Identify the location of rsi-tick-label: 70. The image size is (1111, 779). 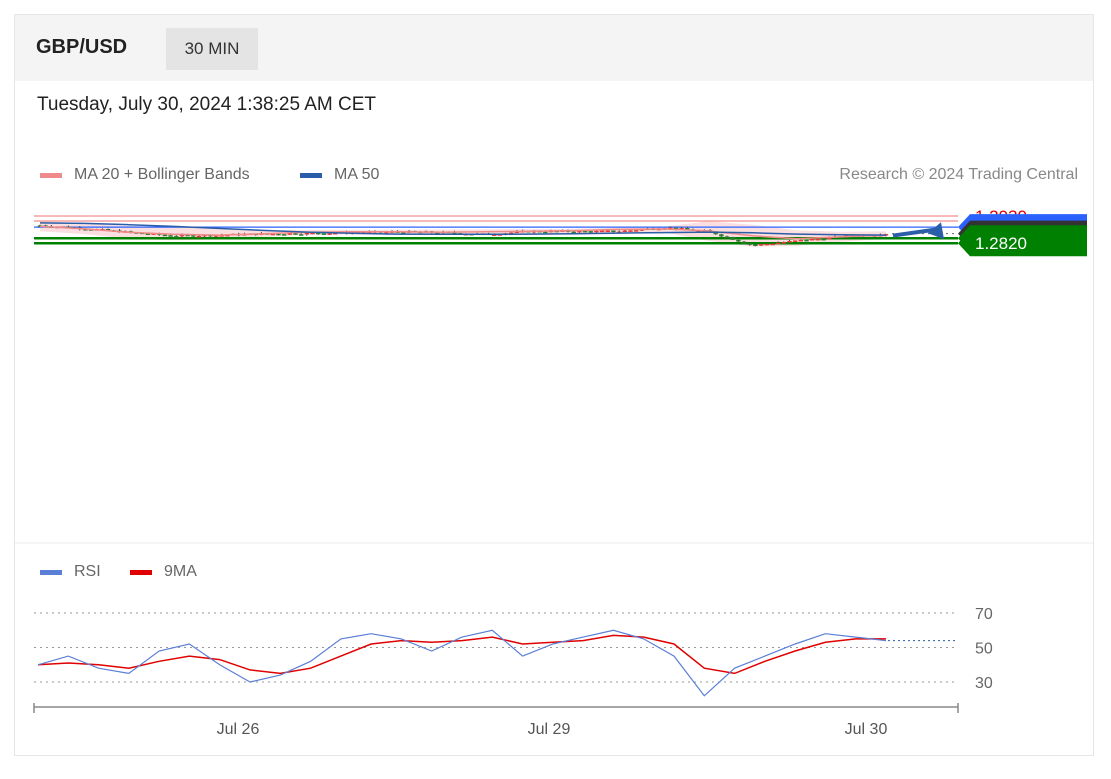
(984, 614).